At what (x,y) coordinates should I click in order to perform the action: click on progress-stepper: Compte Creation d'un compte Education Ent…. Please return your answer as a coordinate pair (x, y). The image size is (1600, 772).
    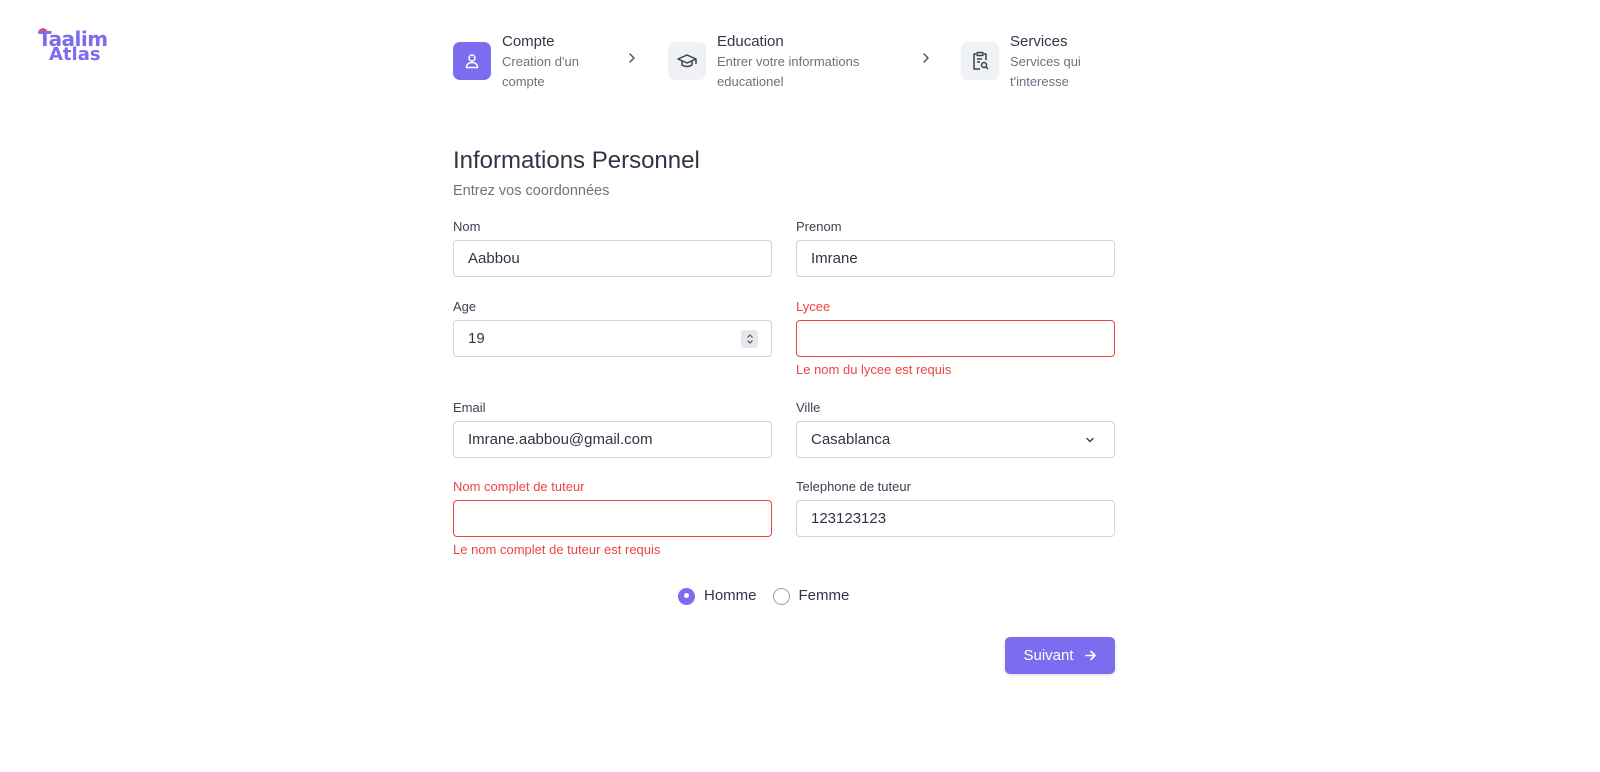
    Looking at the image, I should click on (784, 64).